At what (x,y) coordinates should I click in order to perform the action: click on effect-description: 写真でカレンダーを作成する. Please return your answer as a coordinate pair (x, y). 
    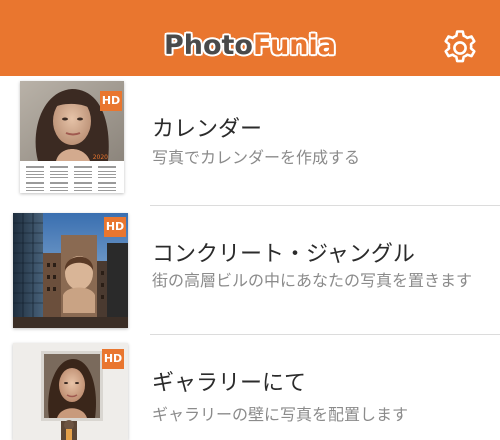
    Looking at the image, I should click on (256, 157).